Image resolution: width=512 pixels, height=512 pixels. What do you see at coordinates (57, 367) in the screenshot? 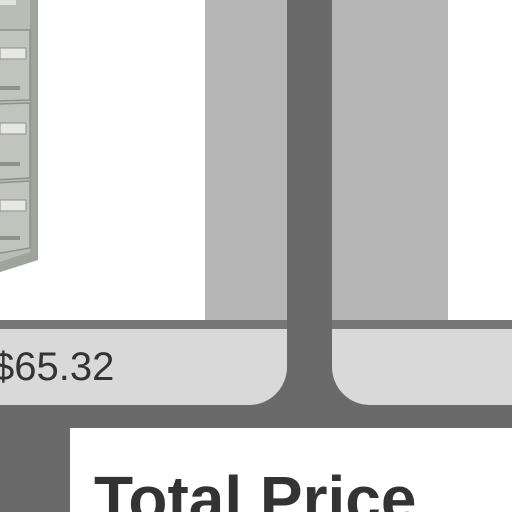
I see `product-price: $65.32` at bounding box center [57, 367].